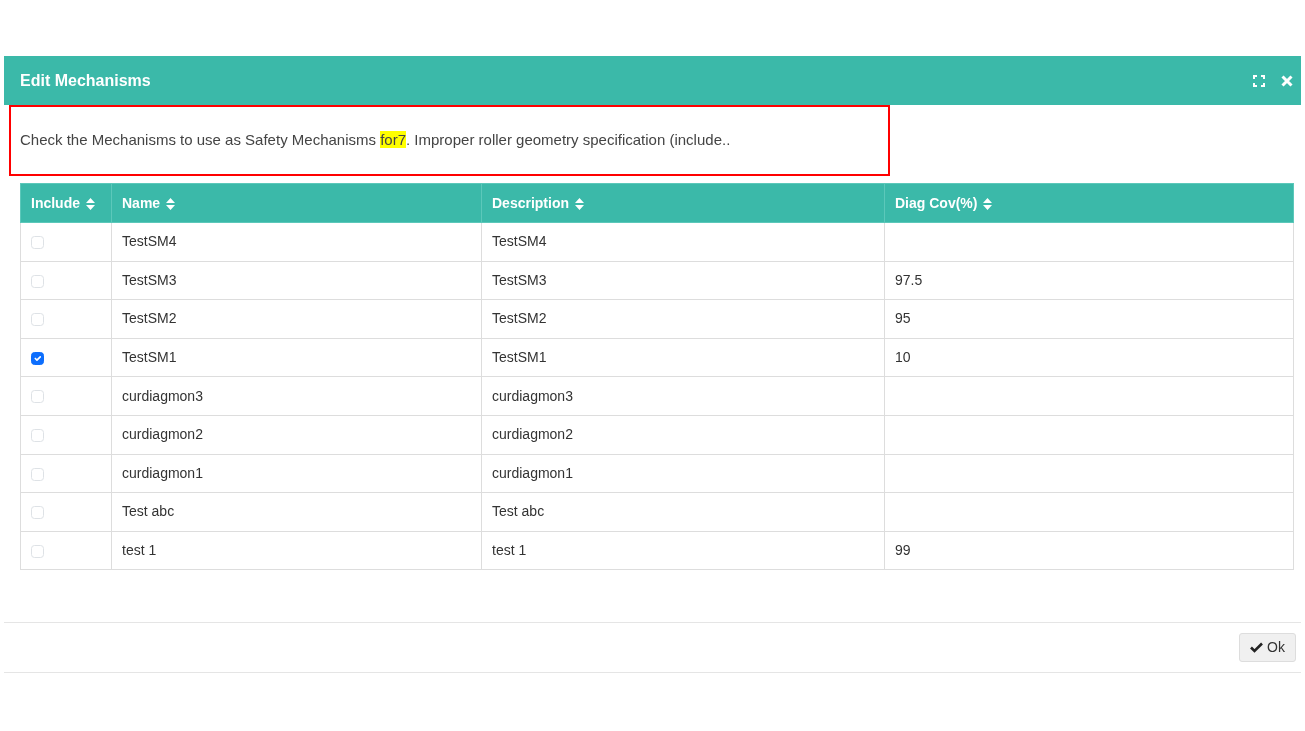  What do you see at coordinates (1287, 80) in the screenshot?
I see `close-icon` at bounding box center [1287, 80].